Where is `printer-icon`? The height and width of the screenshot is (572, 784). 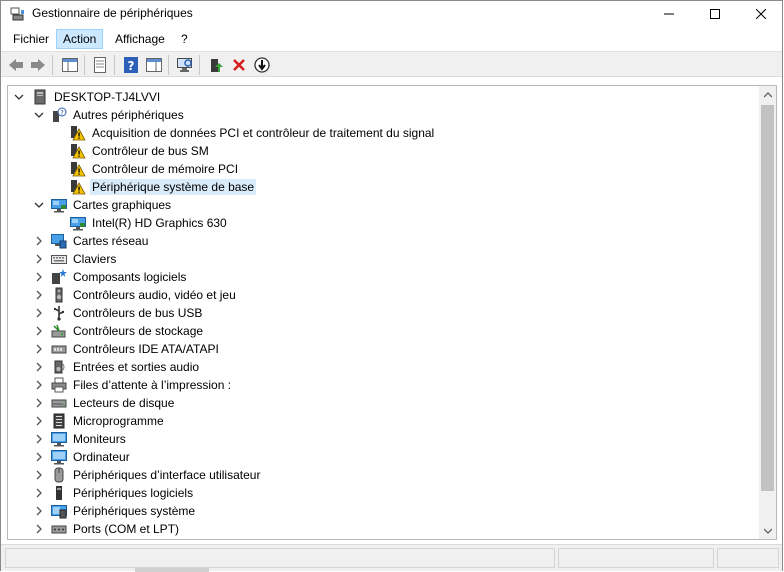
printer-icon is located at coordinates (59, 385).